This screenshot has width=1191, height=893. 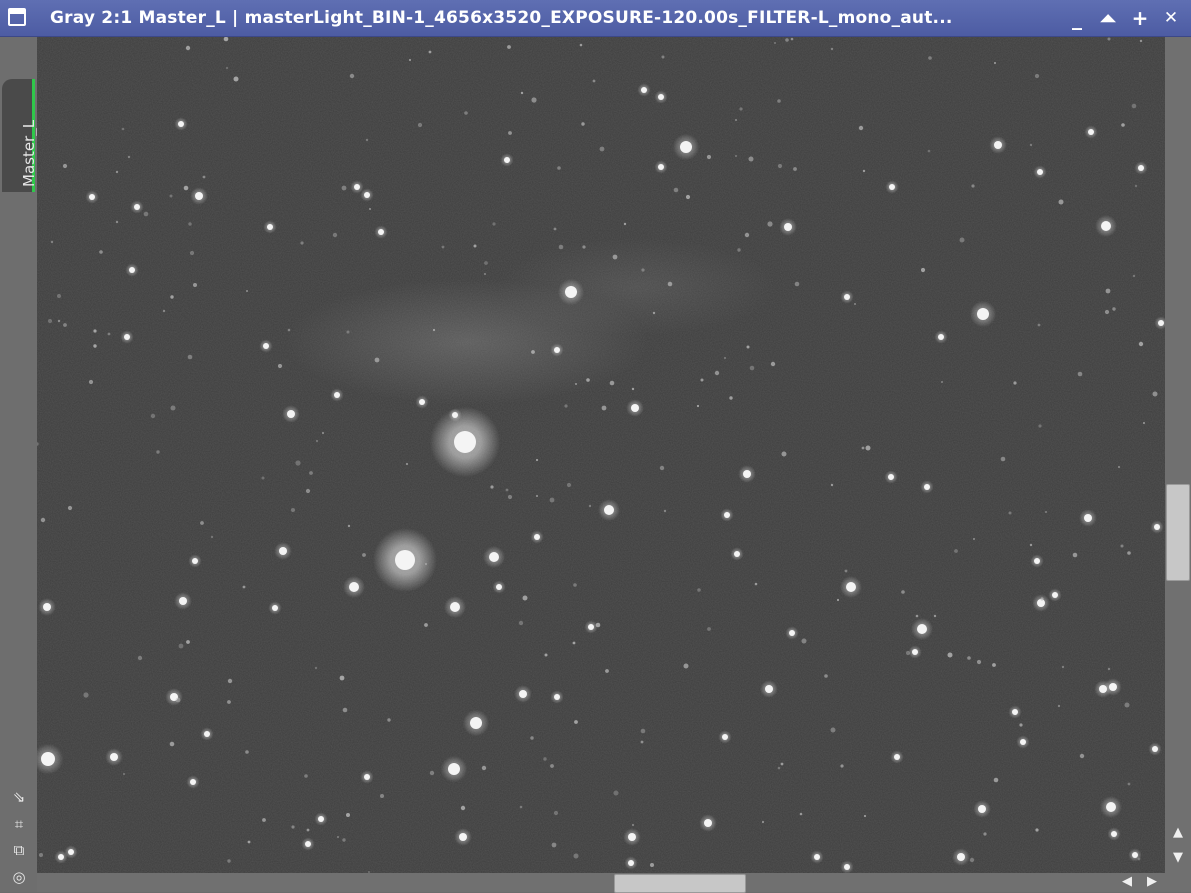 What do you see at coordinates (1140, 18) in the screenshot?
I see `expand-button: +` at bounding box center [1140, 18].